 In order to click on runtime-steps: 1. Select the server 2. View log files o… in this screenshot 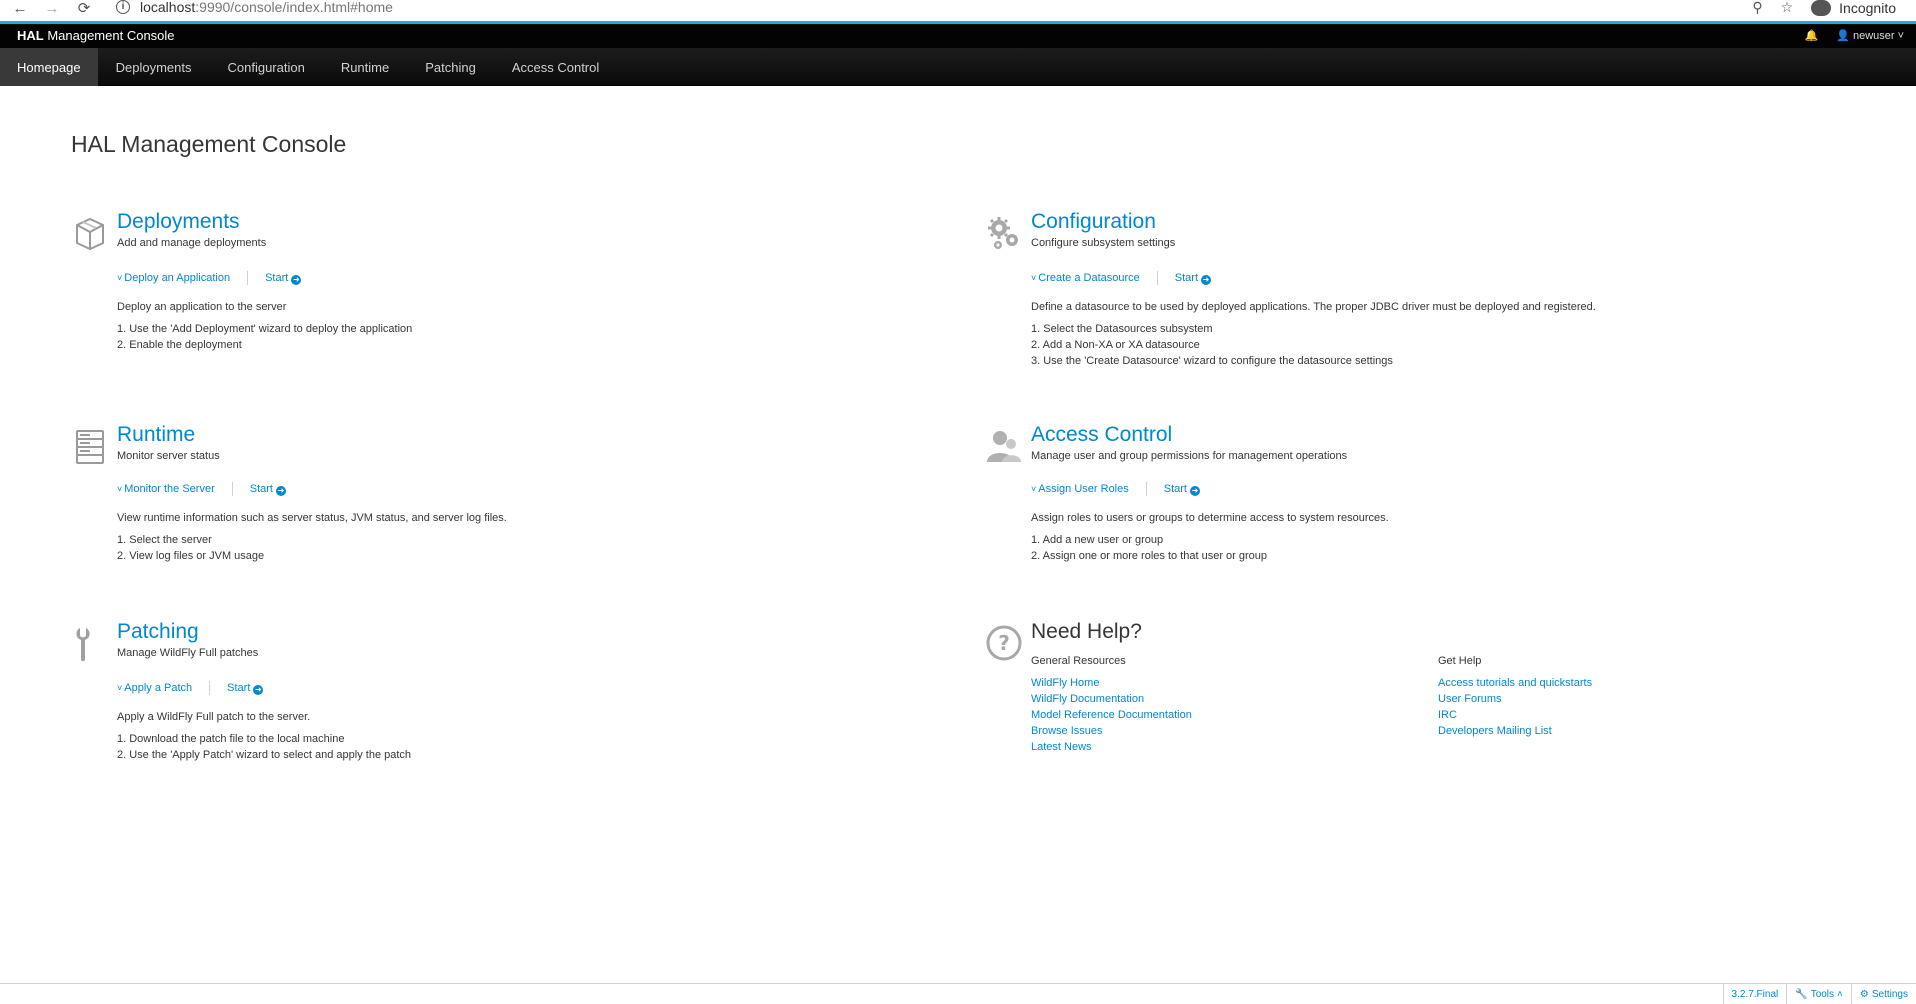, I will do `click(190, 548)`.